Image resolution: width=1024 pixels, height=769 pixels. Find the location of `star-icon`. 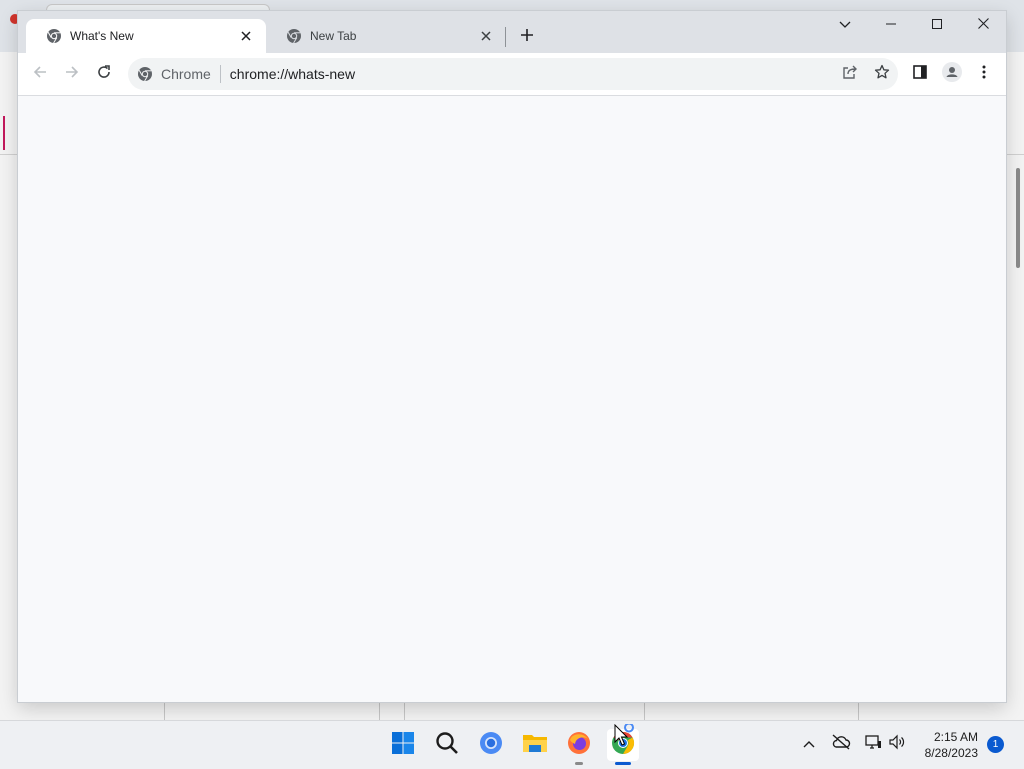

star-icon is located at coordinates (882, 74).